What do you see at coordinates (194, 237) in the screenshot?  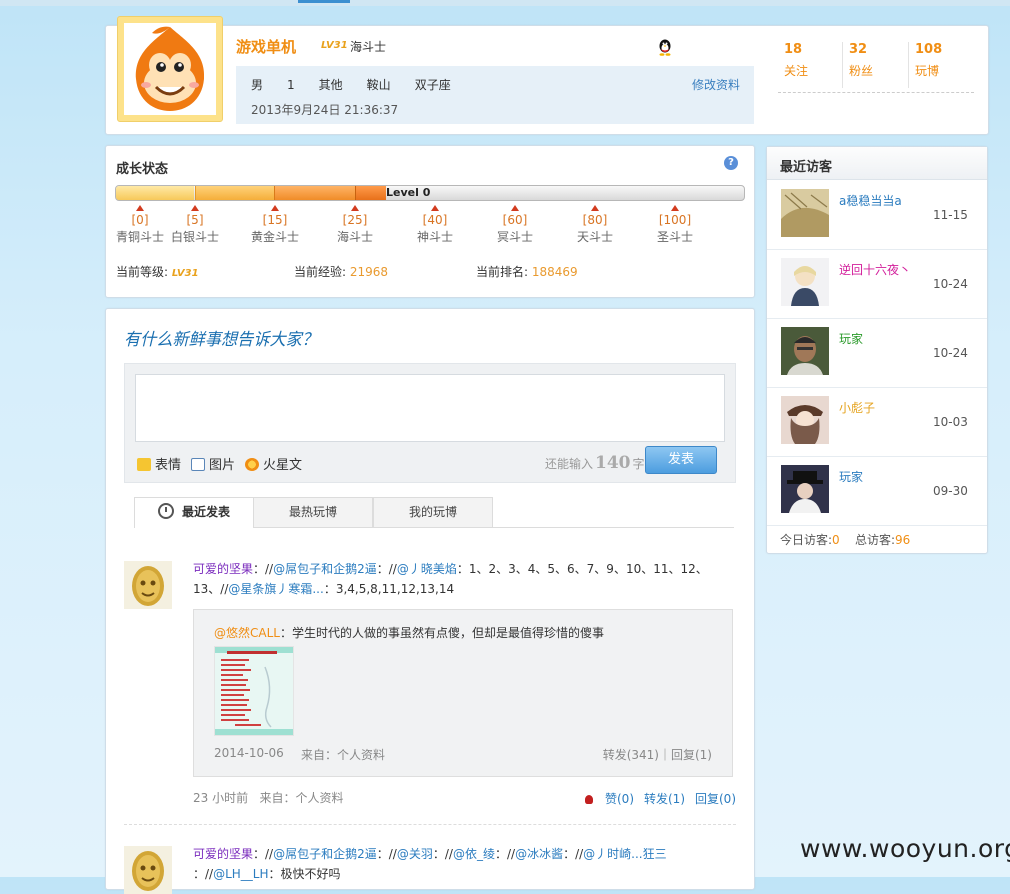 I see `mark-title: 白银斗士` at bounding box center [194, 237].